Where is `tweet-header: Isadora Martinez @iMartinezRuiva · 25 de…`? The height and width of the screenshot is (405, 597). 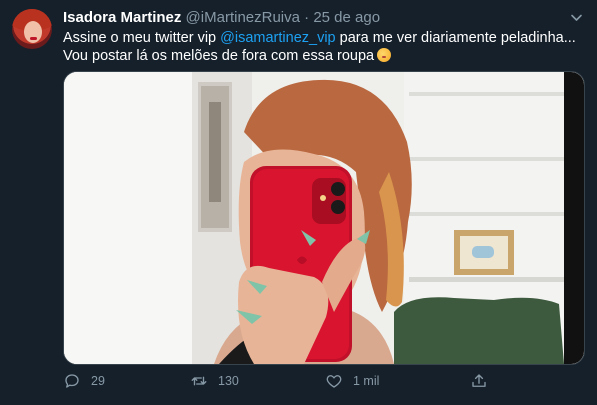 tweet-header: Isadora Martinez @iMartinezRuiva · 25 de… is located at coordinates (221, 18).